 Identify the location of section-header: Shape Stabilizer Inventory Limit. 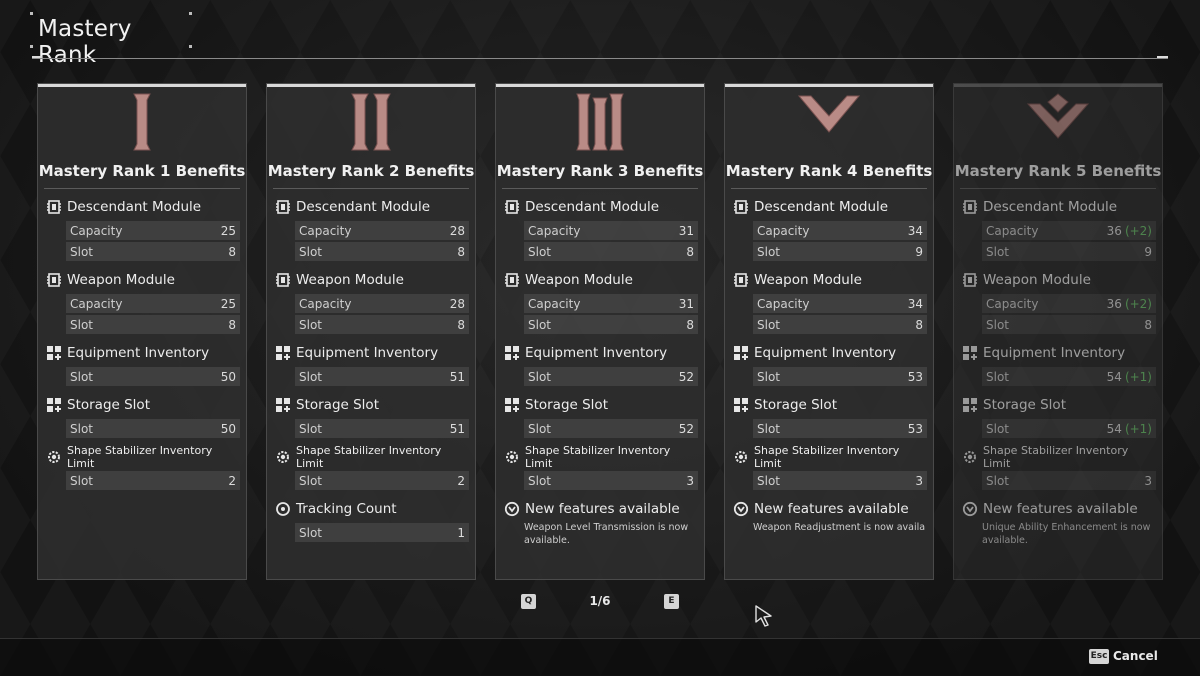
(601, 456).